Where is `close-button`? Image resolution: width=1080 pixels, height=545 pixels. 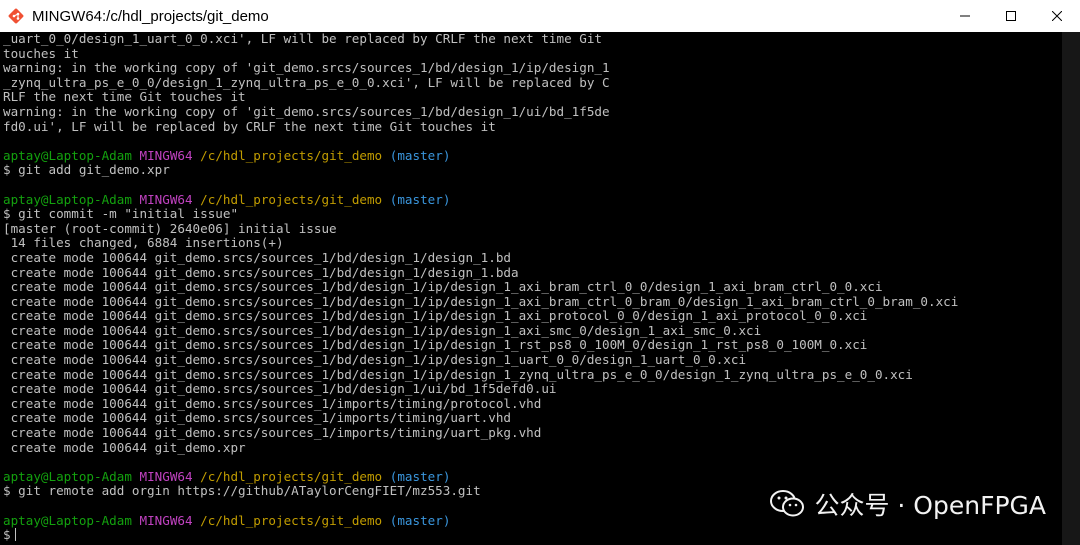
close-button is located at coordinates (1057, 16).